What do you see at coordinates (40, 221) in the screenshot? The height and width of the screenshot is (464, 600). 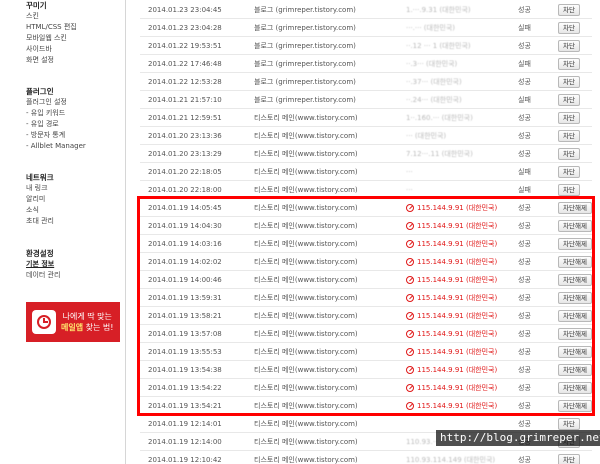 I see `nav-item: 초대 관리` at bounding box center [40, 221].